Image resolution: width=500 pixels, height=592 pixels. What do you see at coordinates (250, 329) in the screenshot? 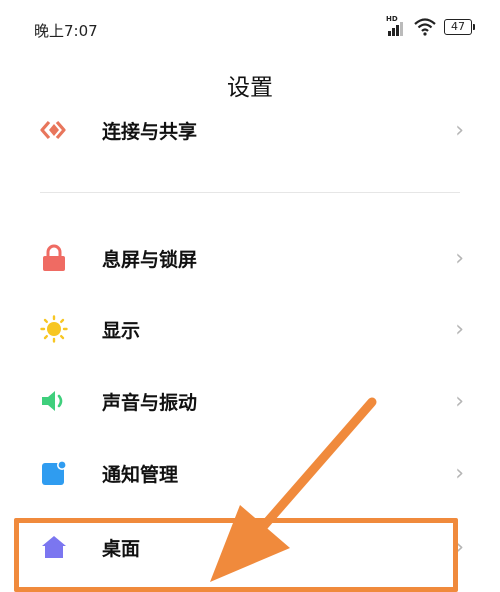
I see `settings-item-display: 显示 ›` at bounding box center [250, 329].